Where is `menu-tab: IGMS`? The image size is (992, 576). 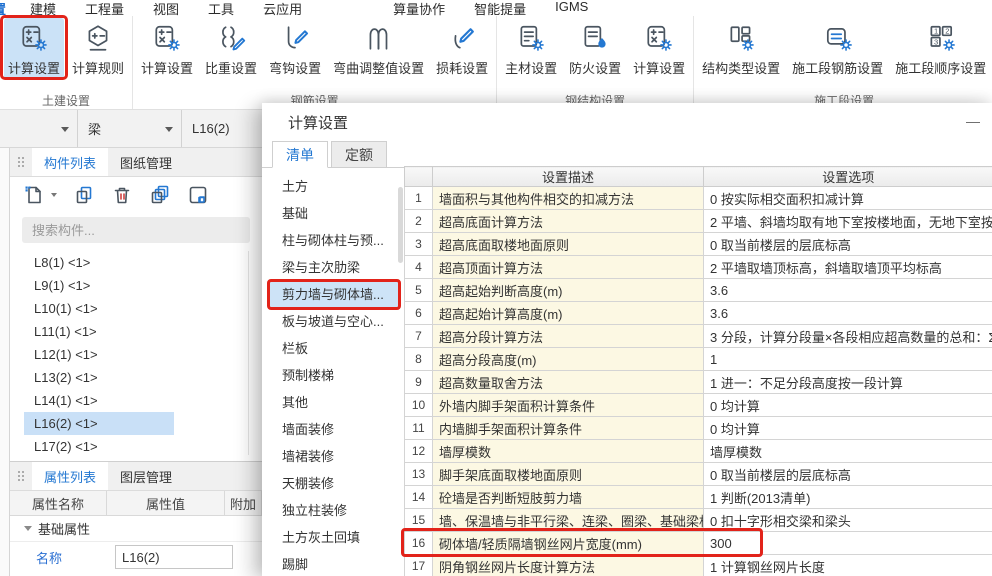 menu-tab: IGMS is located at coordinates (571, 9).